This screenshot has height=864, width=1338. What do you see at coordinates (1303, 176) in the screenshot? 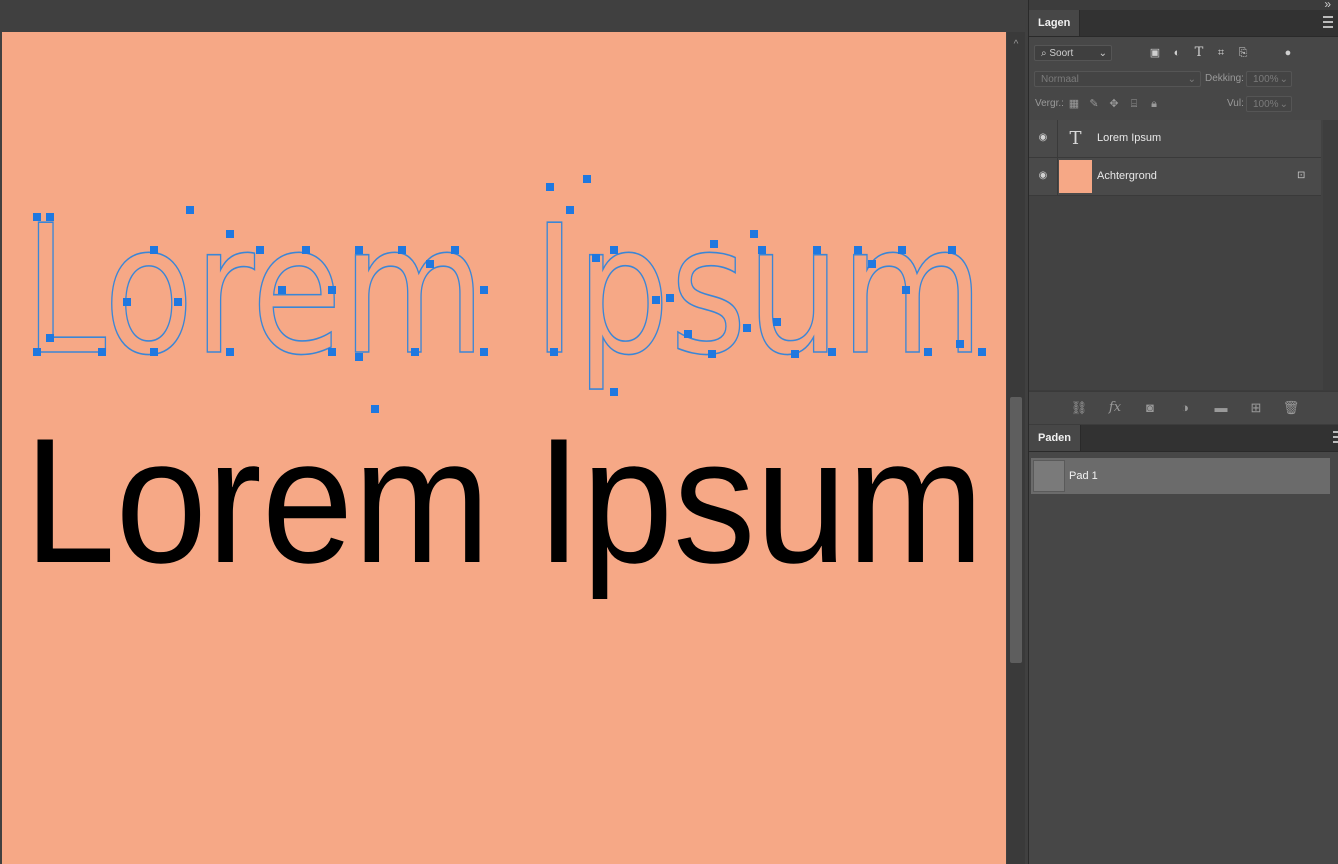
I see `lock-icon: ⊡` at bounding box center [1303, 176].